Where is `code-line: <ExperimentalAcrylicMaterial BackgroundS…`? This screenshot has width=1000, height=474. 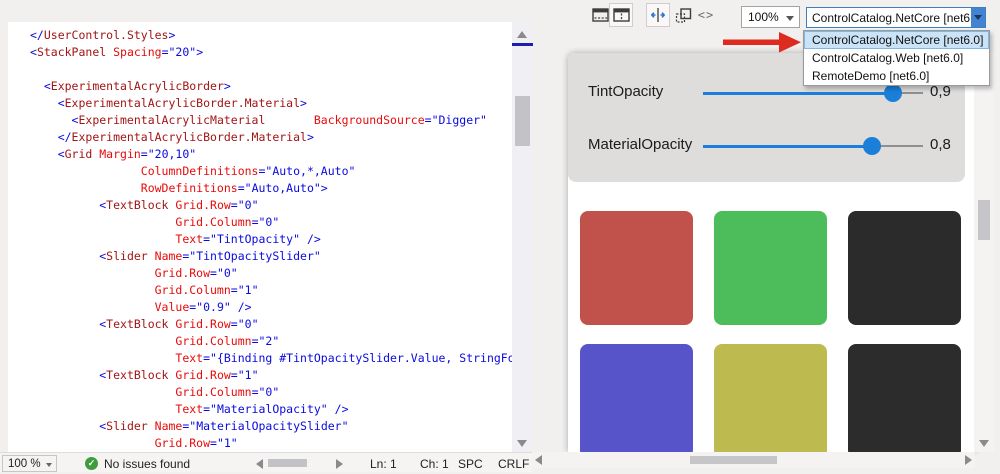 code-line: <ExperimentalAcrylicMaterial BackgroundS… is located at coordinates (271, 120).